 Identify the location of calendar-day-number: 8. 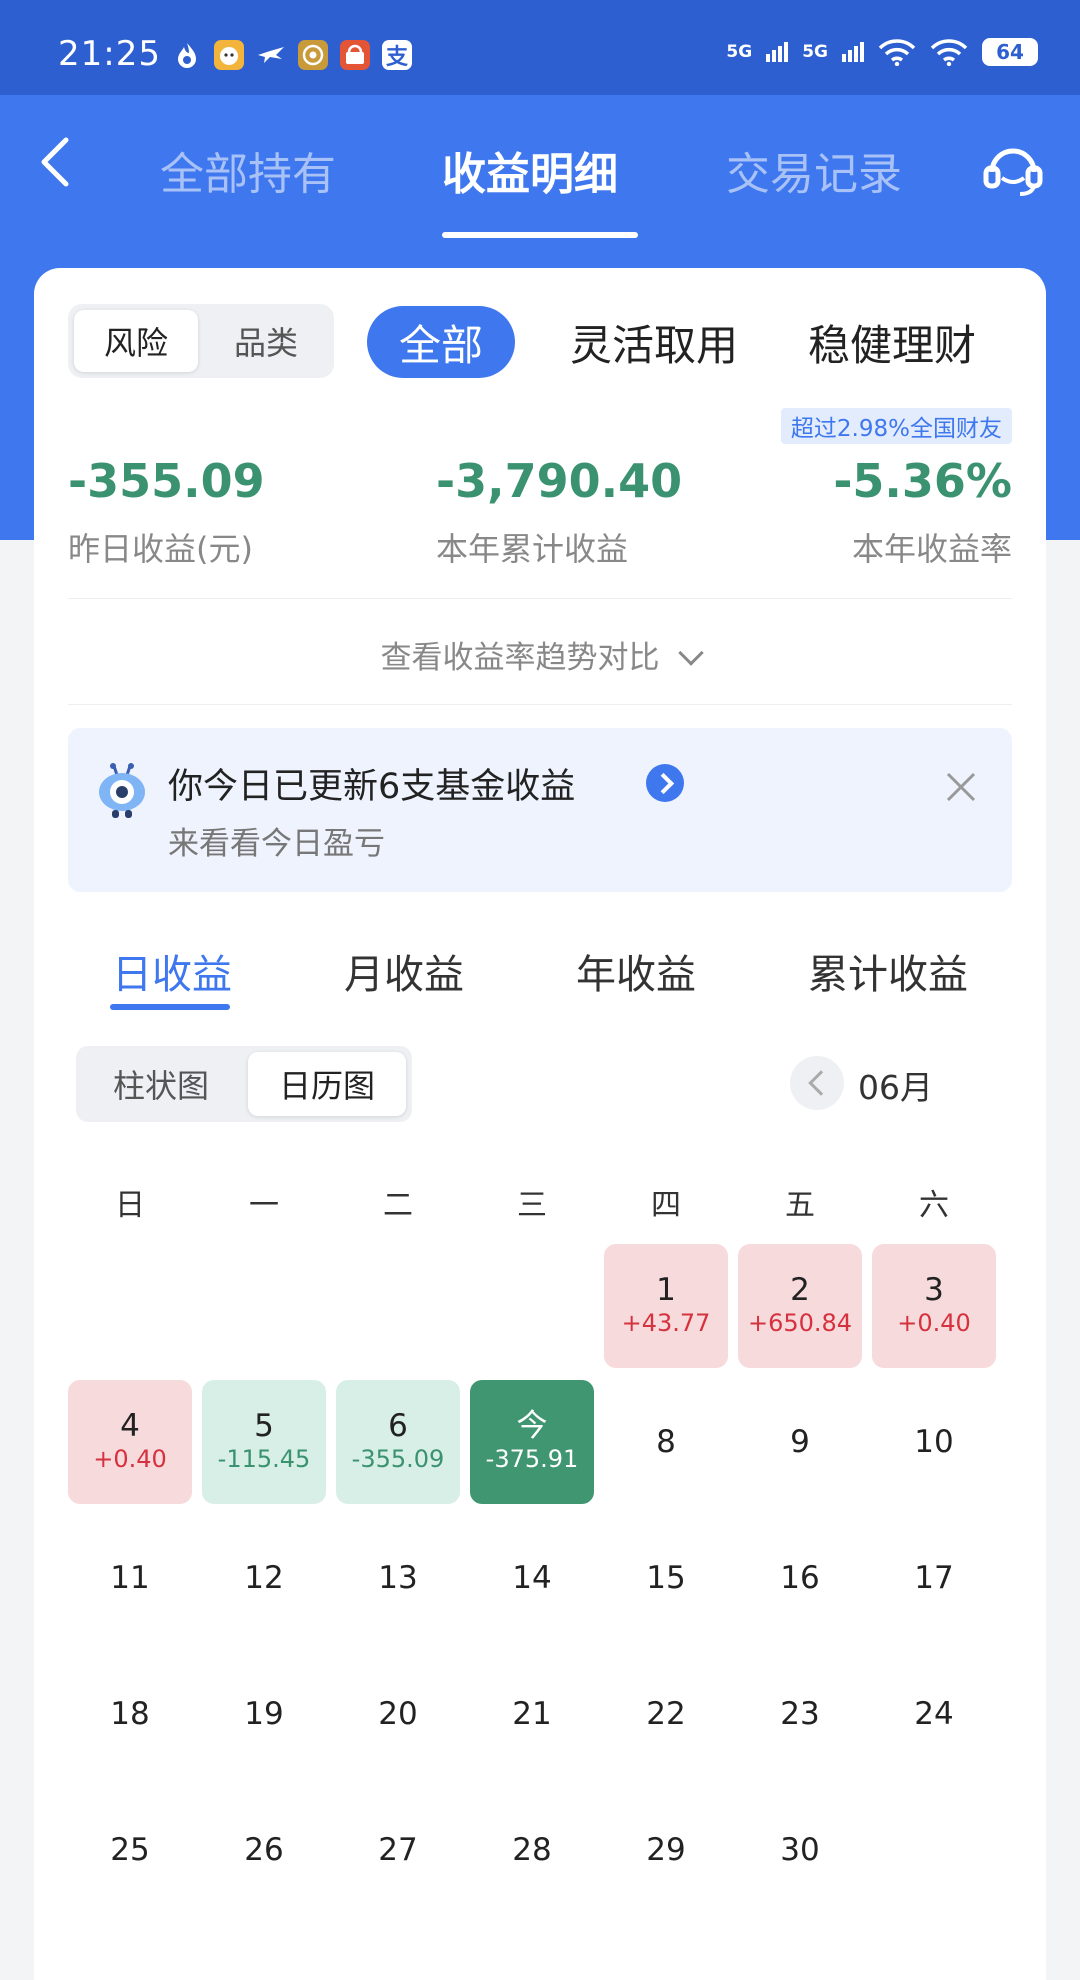
(666, 1442).